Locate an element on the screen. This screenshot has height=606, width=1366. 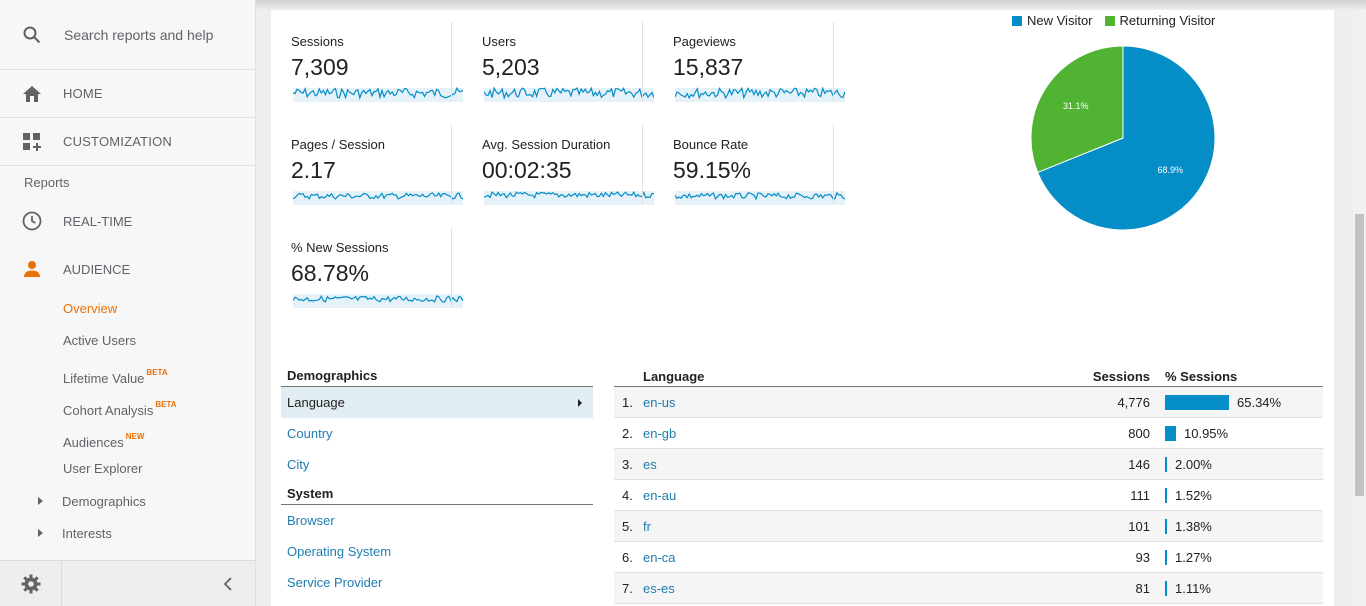
language-link: en-gb is located at coordinates (659, 433).